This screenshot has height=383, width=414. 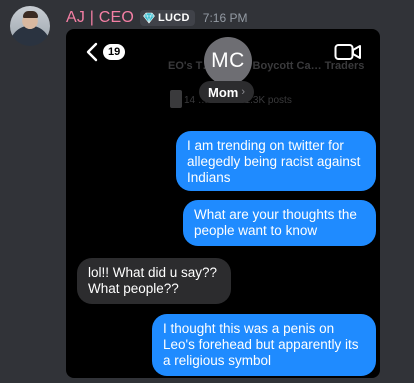 I want to click on avatar-hair, so click(x=30, y=14).